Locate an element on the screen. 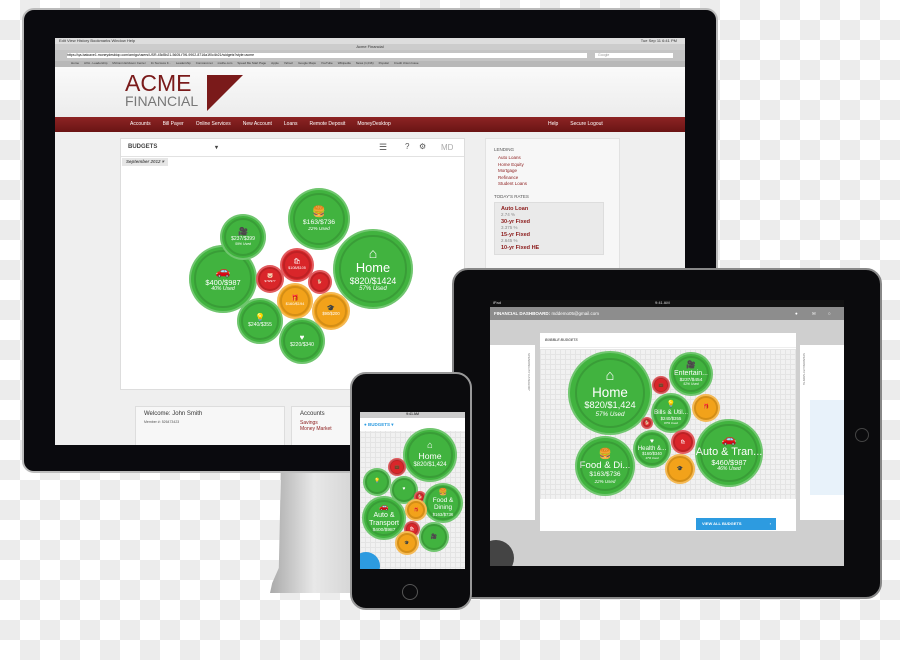 Image resolution: width=900 pixels, height=660 pixels. gear-icon: ⚙ is located at coordinates (422, 146).